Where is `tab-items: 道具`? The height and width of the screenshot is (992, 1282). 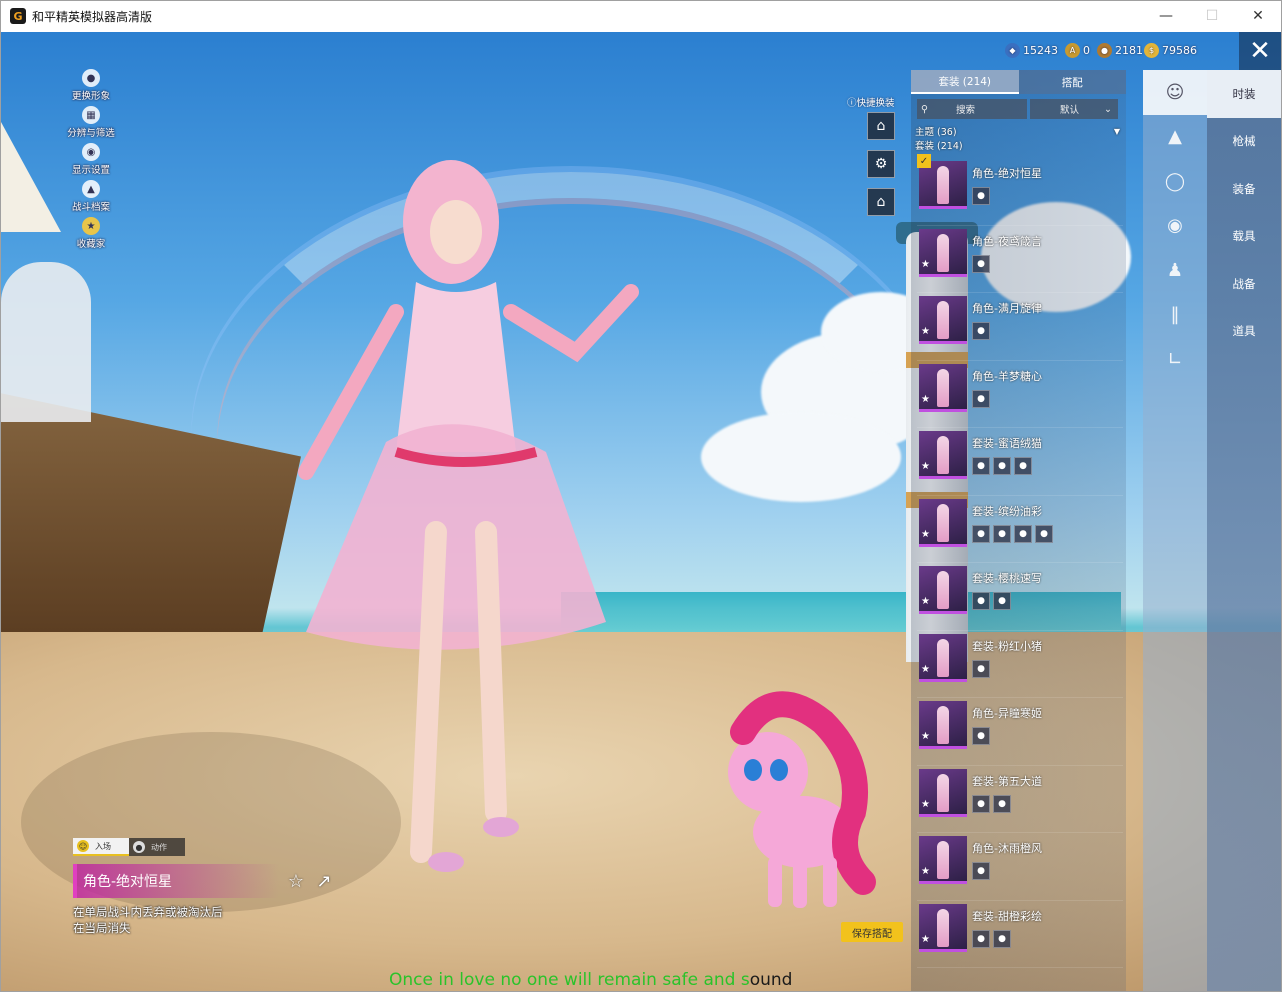
tab-items: 道具 is located at coordinates (1244, 332).